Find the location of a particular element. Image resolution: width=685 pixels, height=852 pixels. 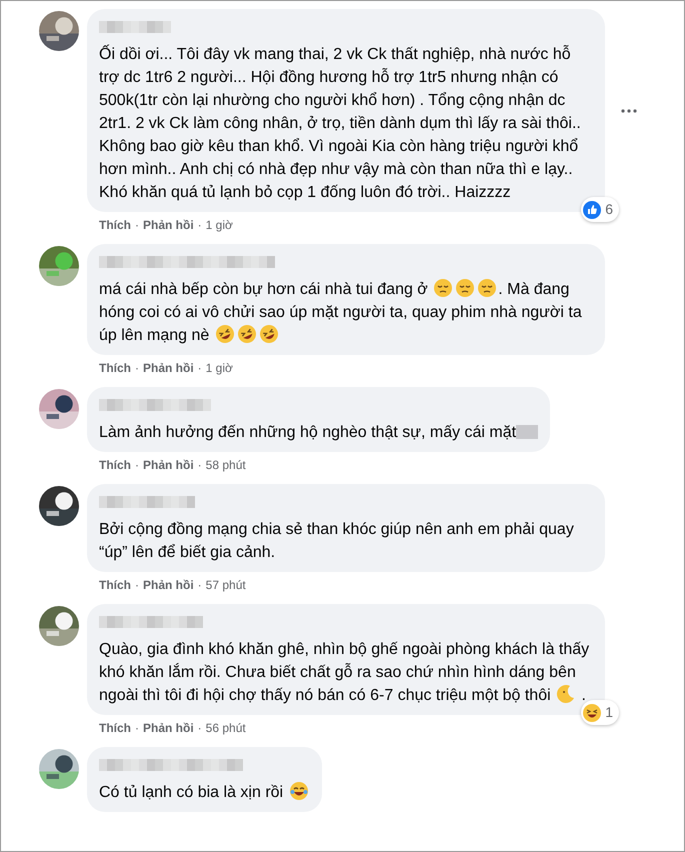

comment-text: má cái nhà bếp còn bự hơn cái nhà tui đang ở . Mà đang hóng coi có ai vô chửi sao úp mặt người ta, quay phim nhà người ta úp lên mạng nè is located at coordinates (346, 312).